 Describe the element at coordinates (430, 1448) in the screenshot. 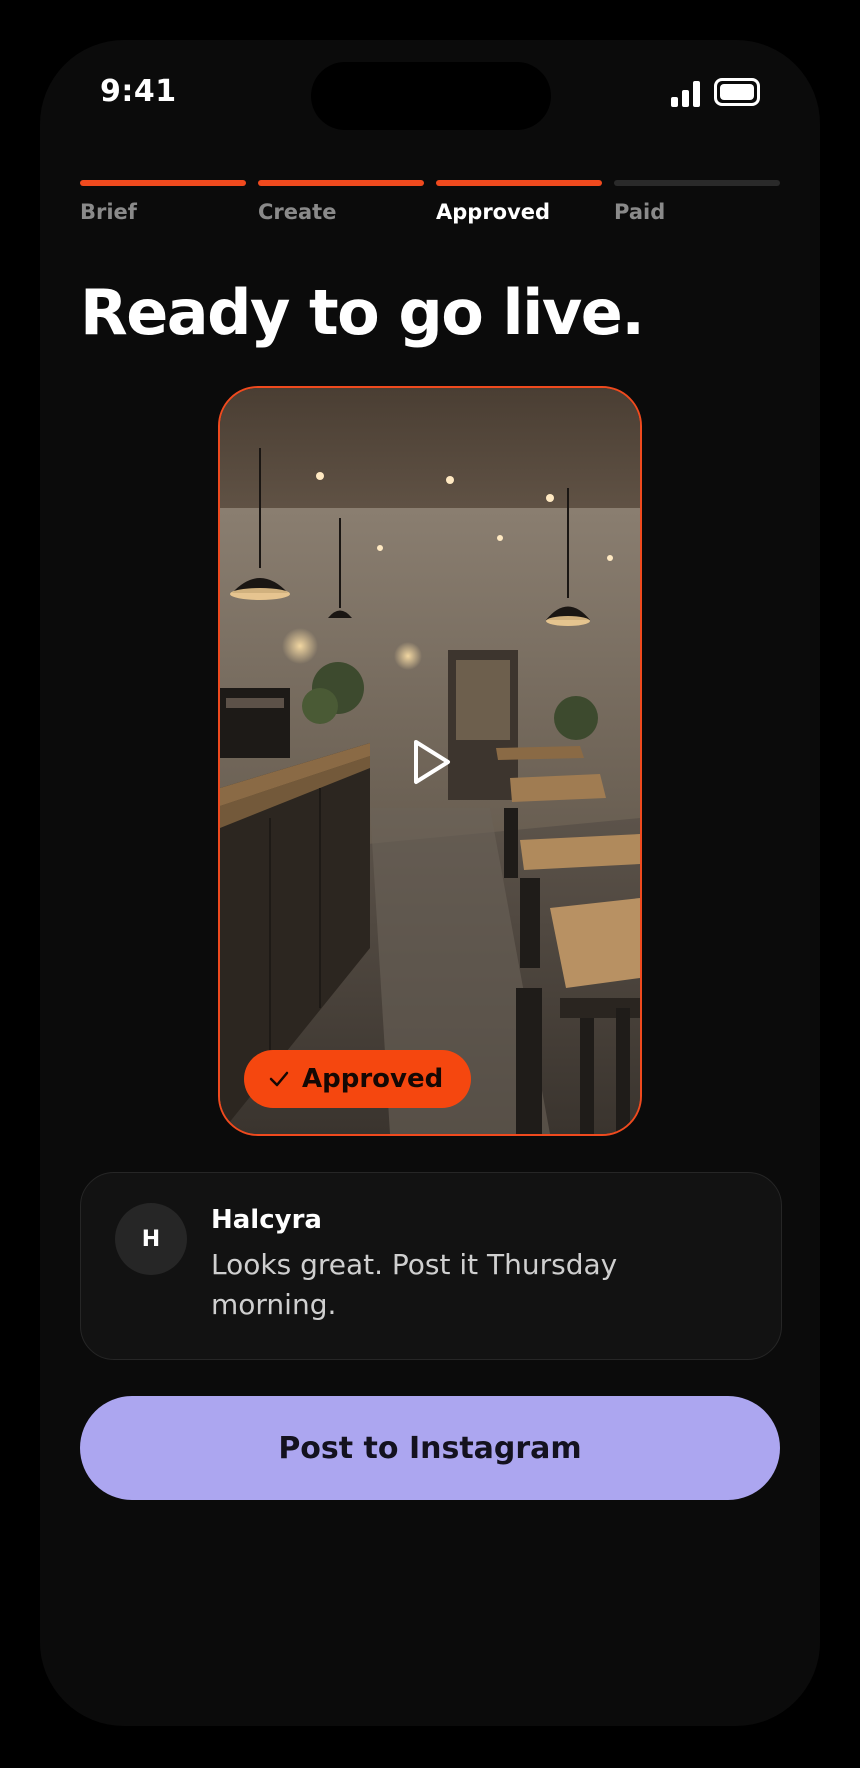

I see `post-to-instagram-button: Post to Instagram` at that location.